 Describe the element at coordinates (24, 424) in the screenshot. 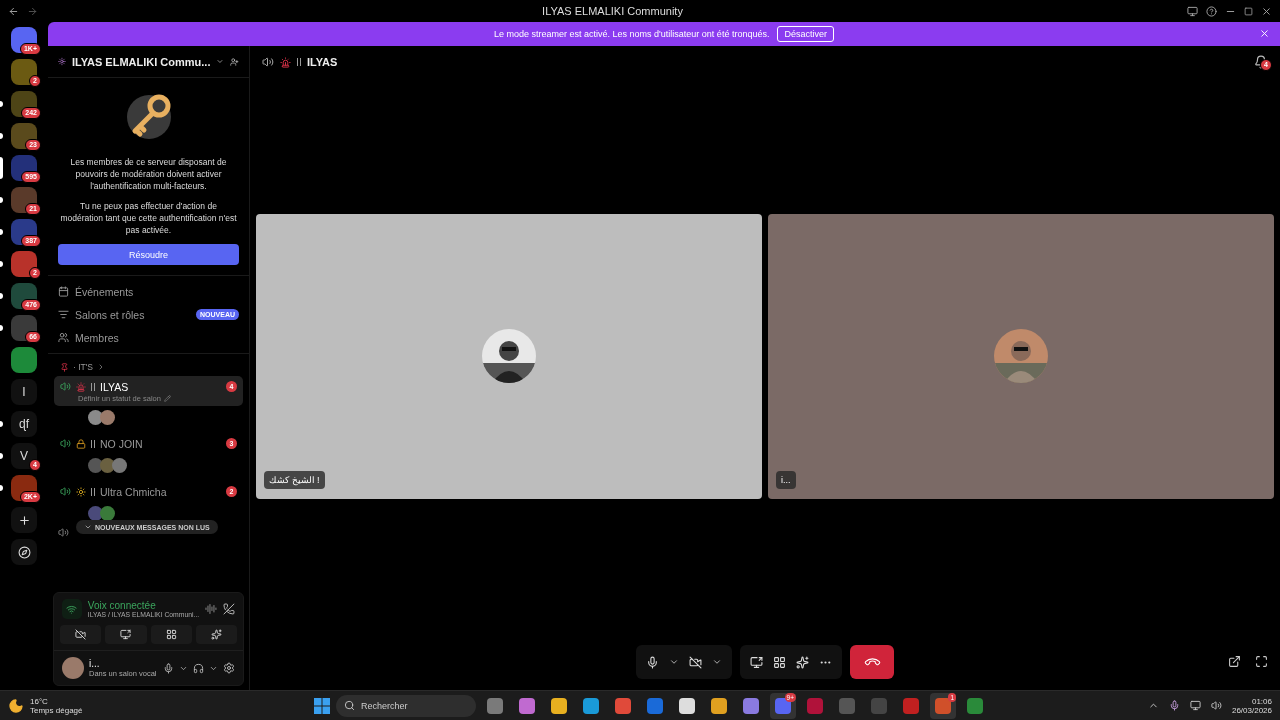

I see `server-icon: ɖf` at that location.